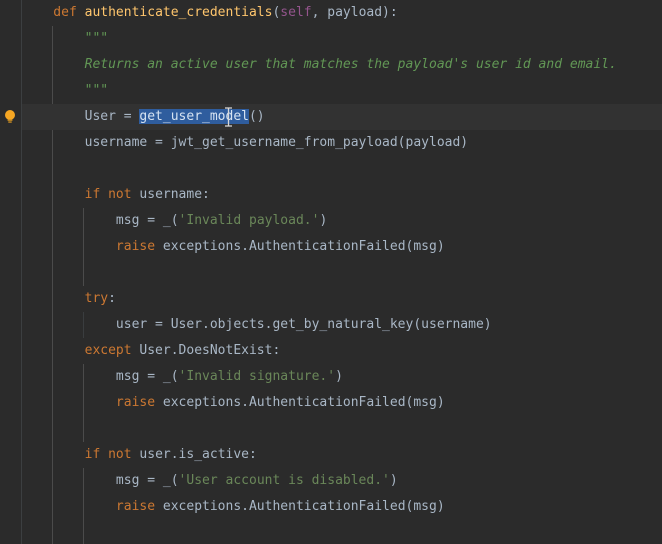 This screenshot has height=544, width=662. What do you see at coordinates (81, 350) in the screenshot?
I see `code-token: except` at bounding box center [81, 350].